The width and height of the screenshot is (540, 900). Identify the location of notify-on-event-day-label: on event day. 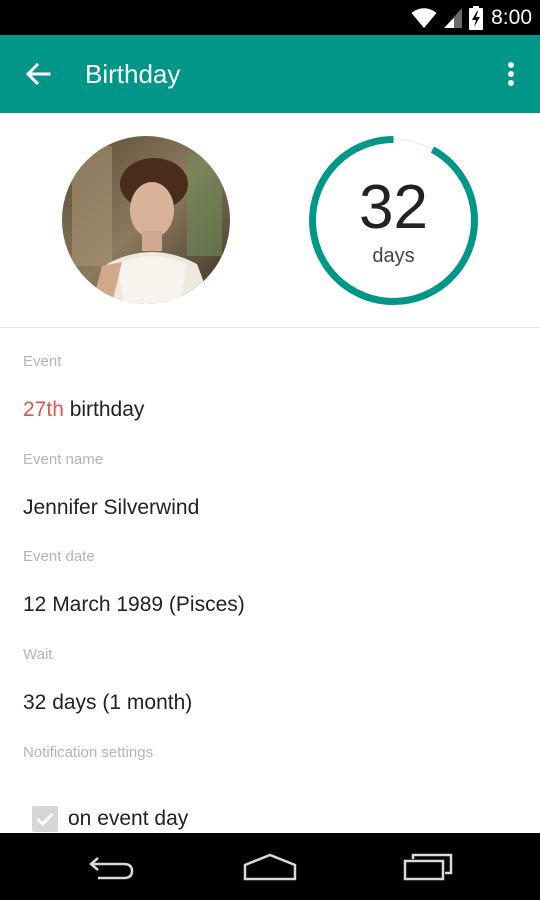
(128, 818).